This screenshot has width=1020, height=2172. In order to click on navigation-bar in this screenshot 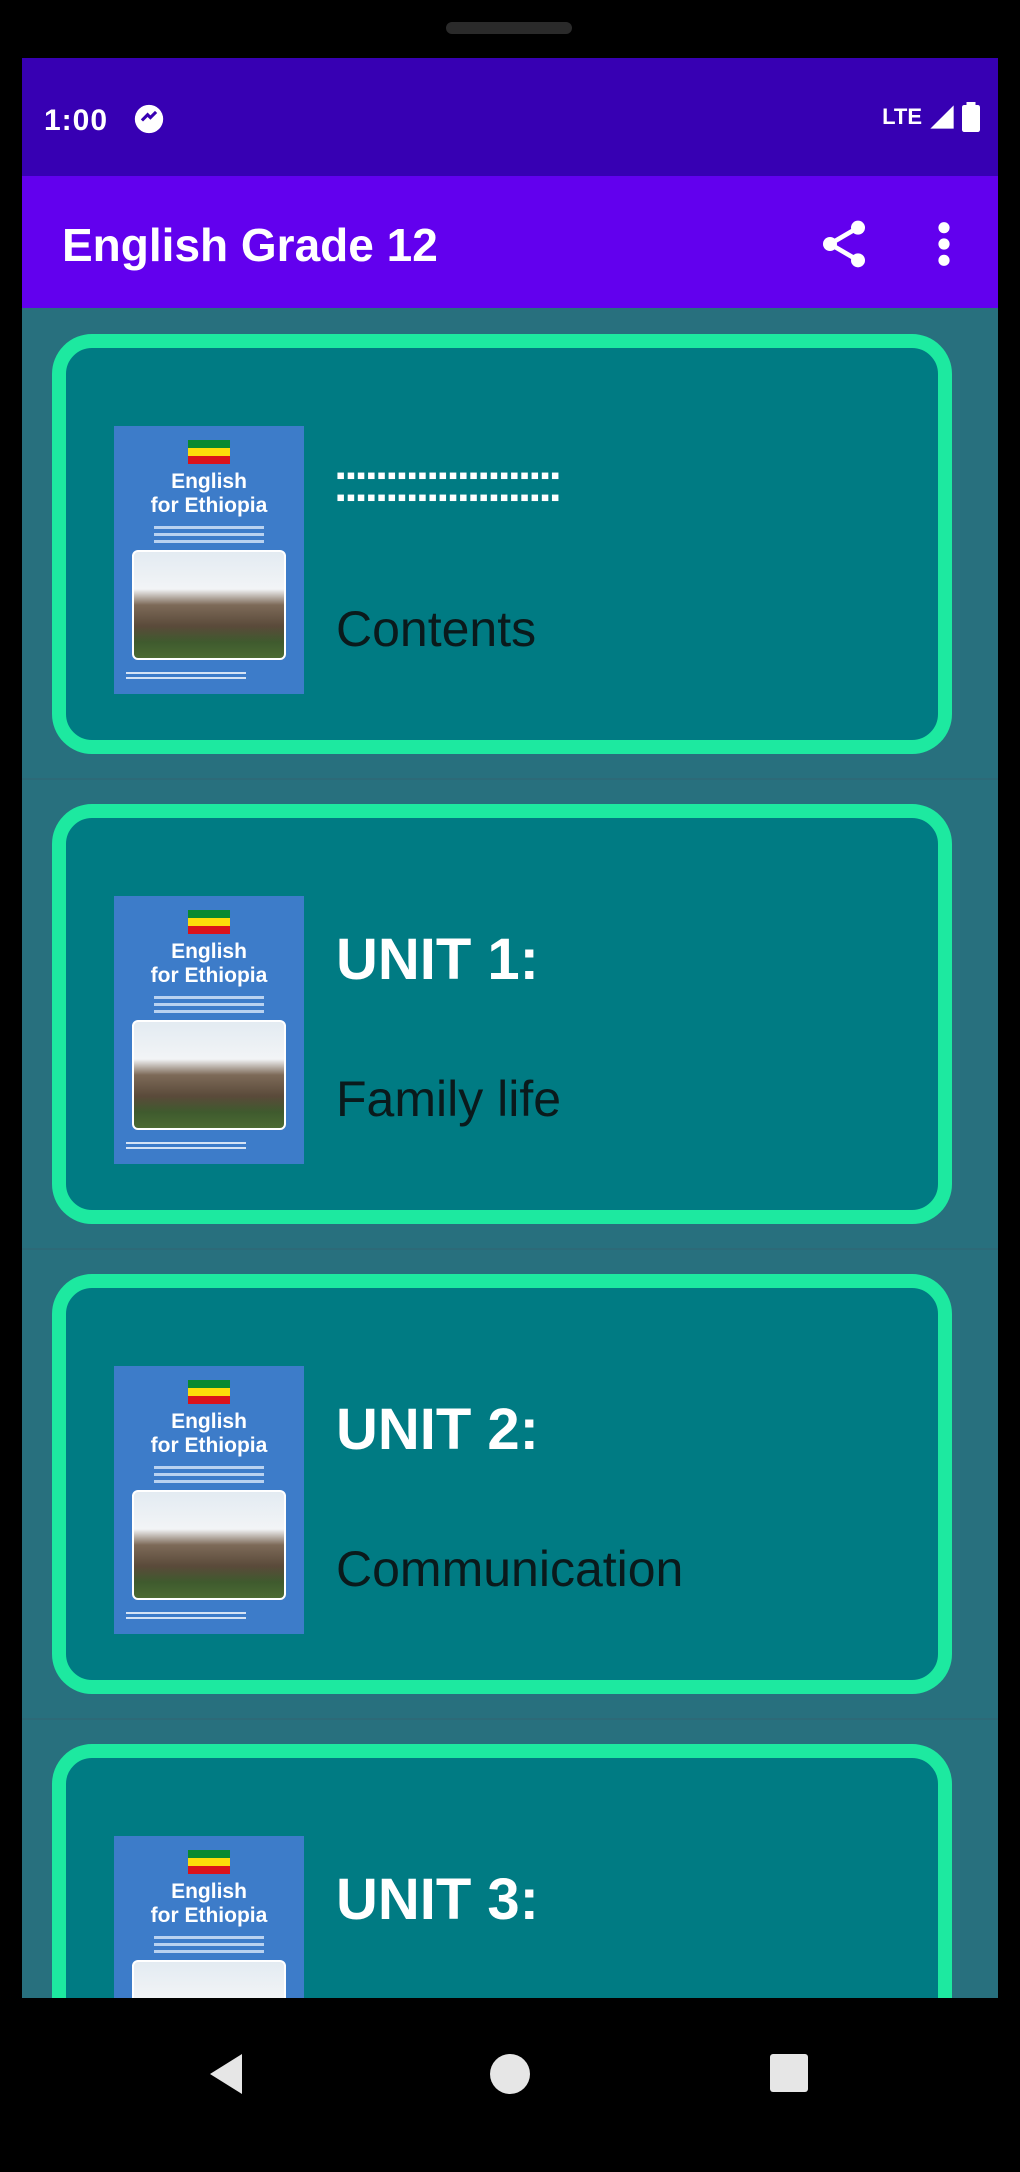, I will do `click(510, 2085)`.